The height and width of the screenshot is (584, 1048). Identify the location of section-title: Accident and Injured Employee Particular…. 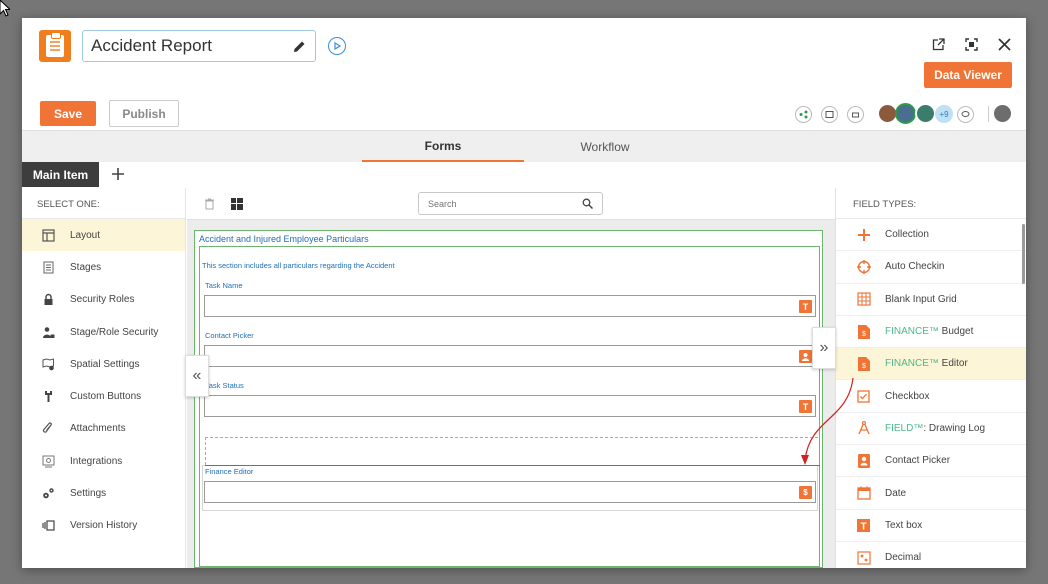
(284, 239).